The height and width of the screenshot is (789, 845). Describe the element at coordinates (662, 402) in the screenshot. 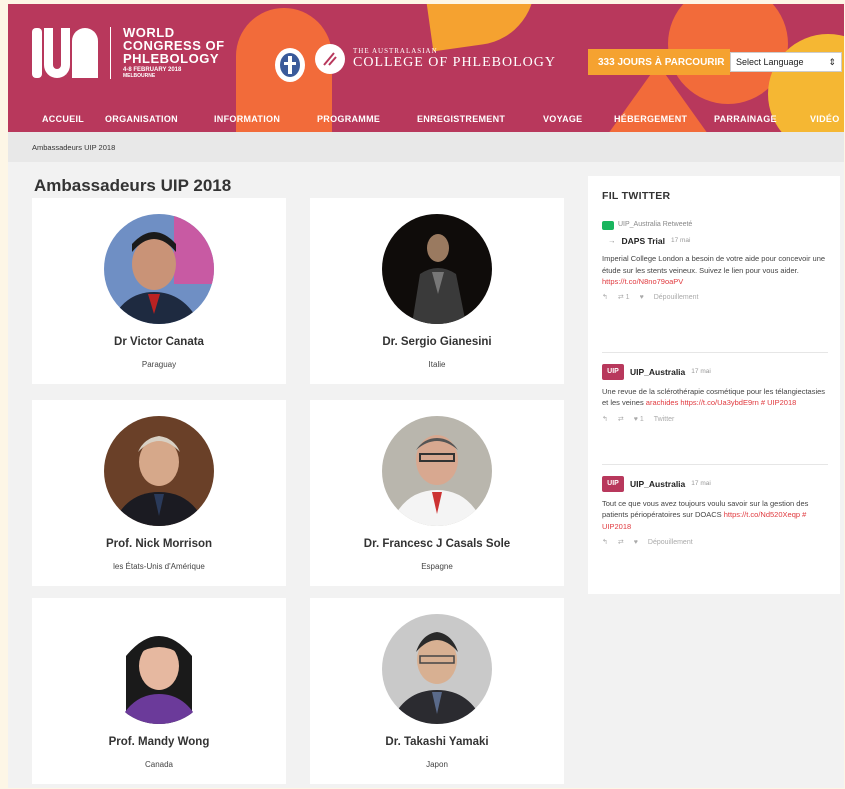

I see `tweet-link: arachides` at that location.